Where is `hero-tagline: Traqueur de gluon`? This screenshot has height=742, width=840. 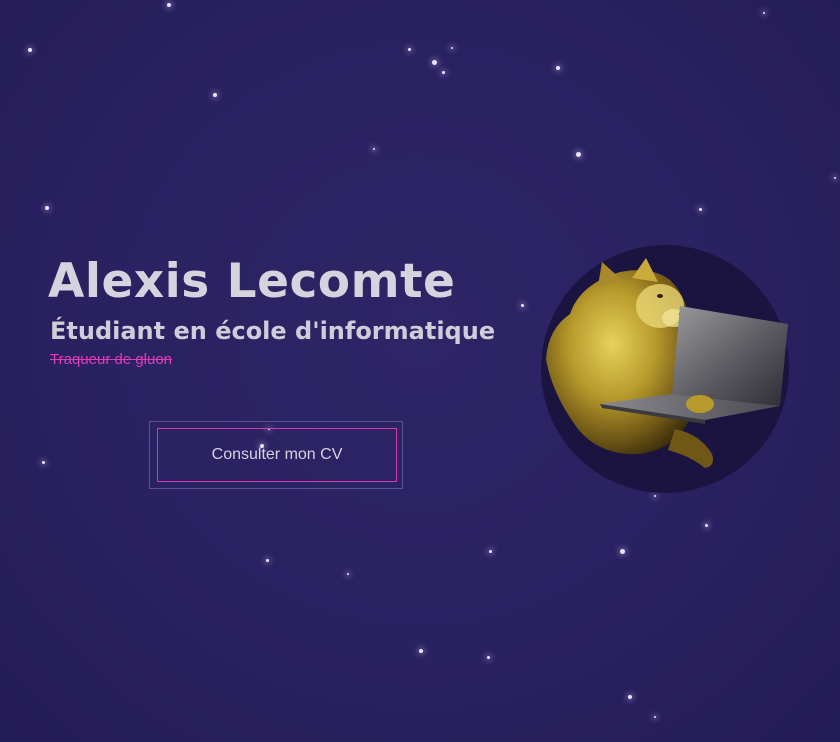 hero-tagline: Traqueur de gluon is located at coordinates (111, 359).